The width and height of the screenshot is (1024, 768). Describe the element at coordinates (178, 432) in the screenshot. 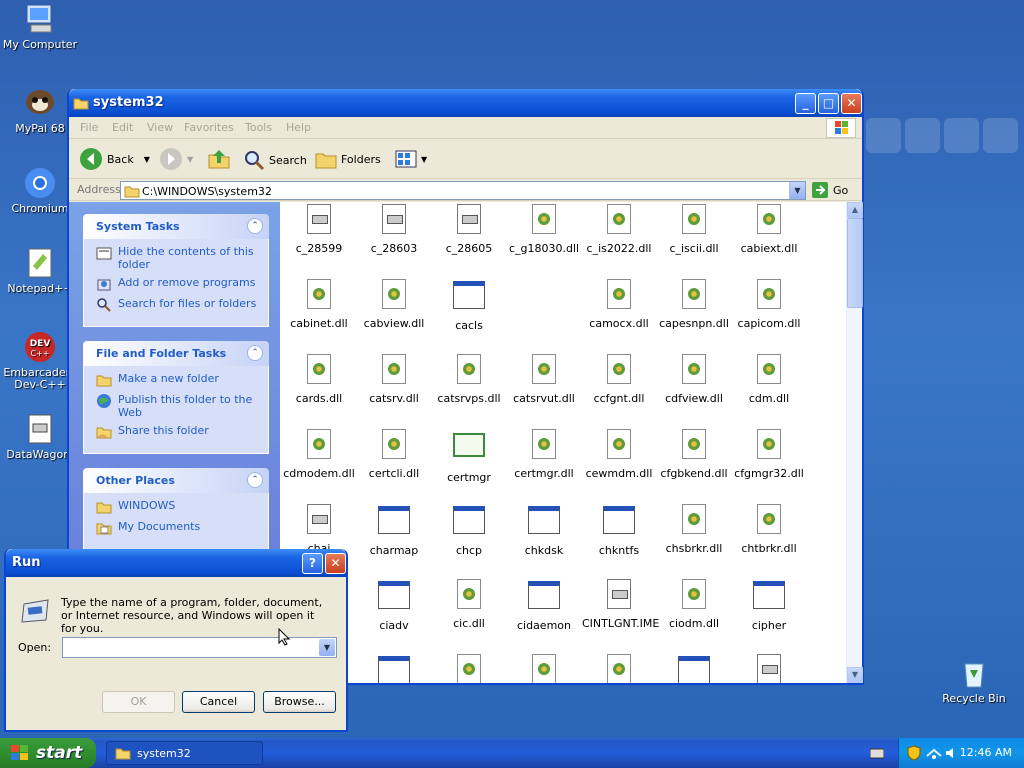

I see `task-share-folder: Share this folder` at that location.